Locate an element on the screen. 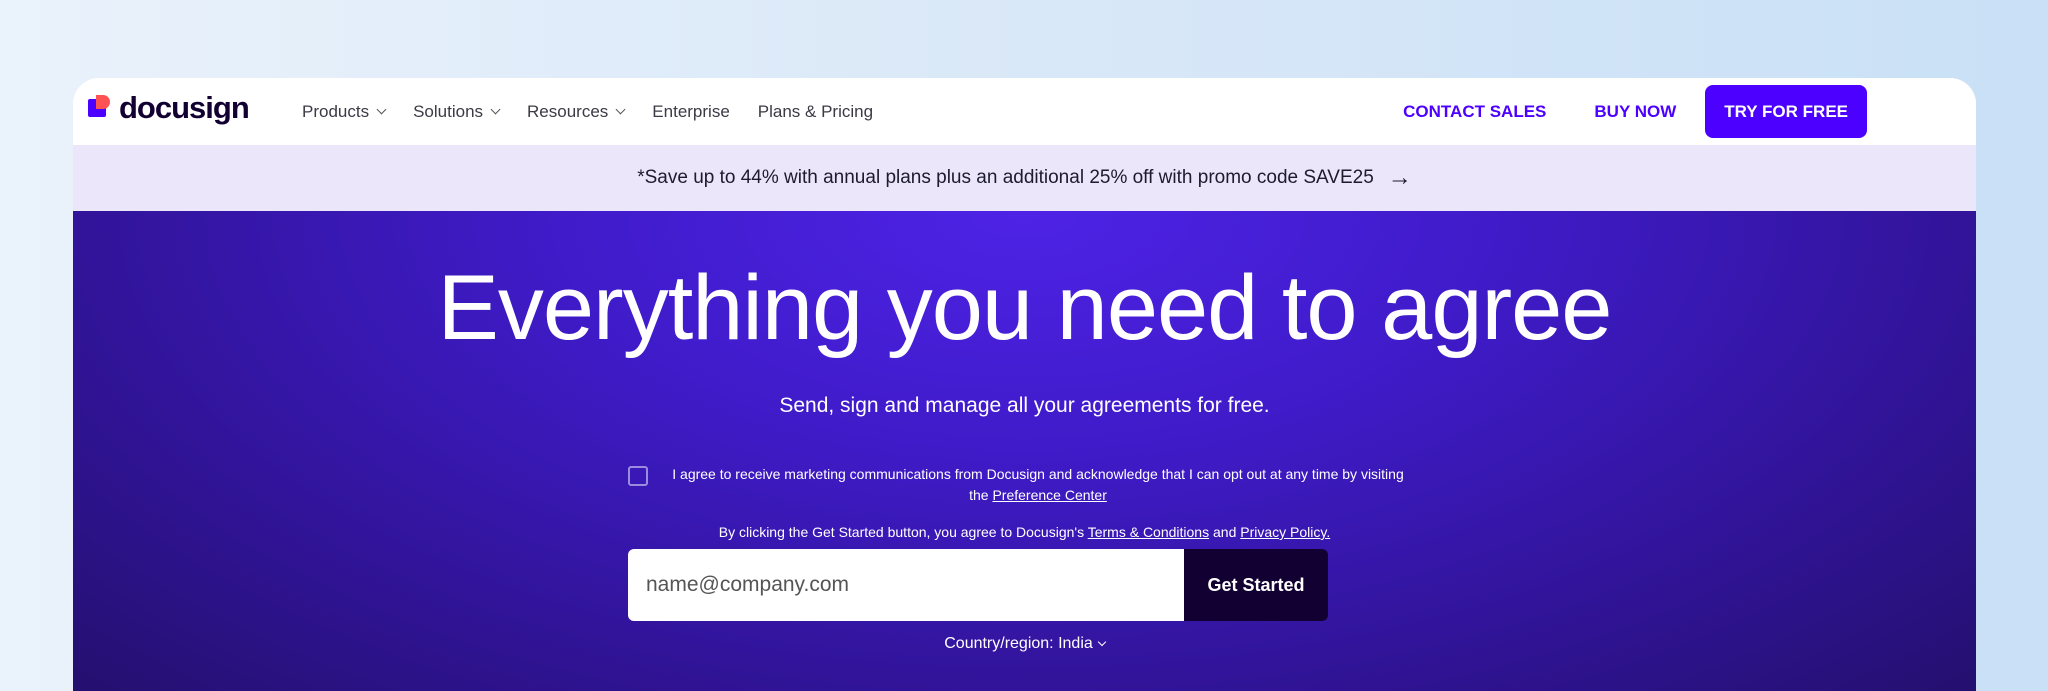 This screenshot has height=691, width=2048. logo-text: docusign is located at coordinates (184, 107).